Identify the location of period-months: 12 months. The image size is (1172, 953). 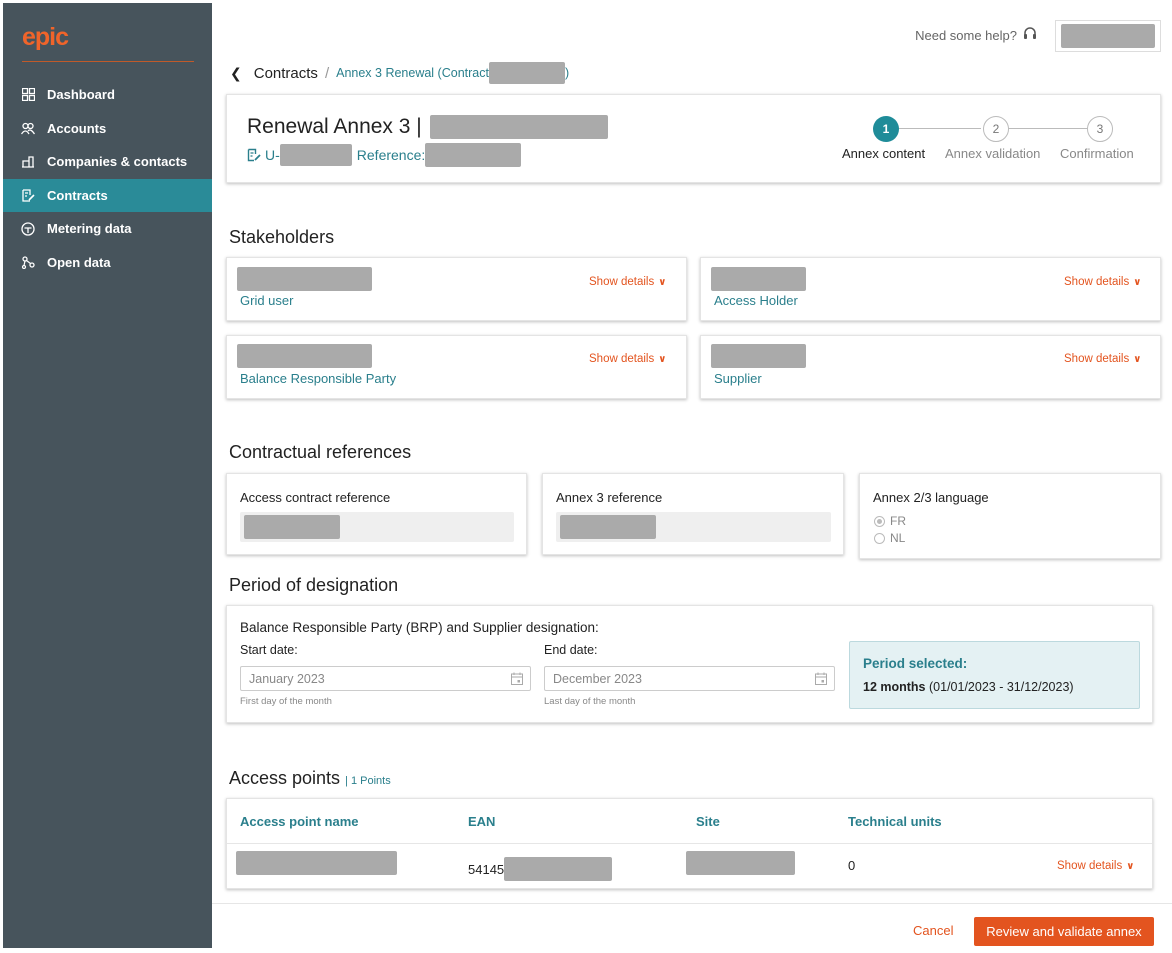
(894, 687).